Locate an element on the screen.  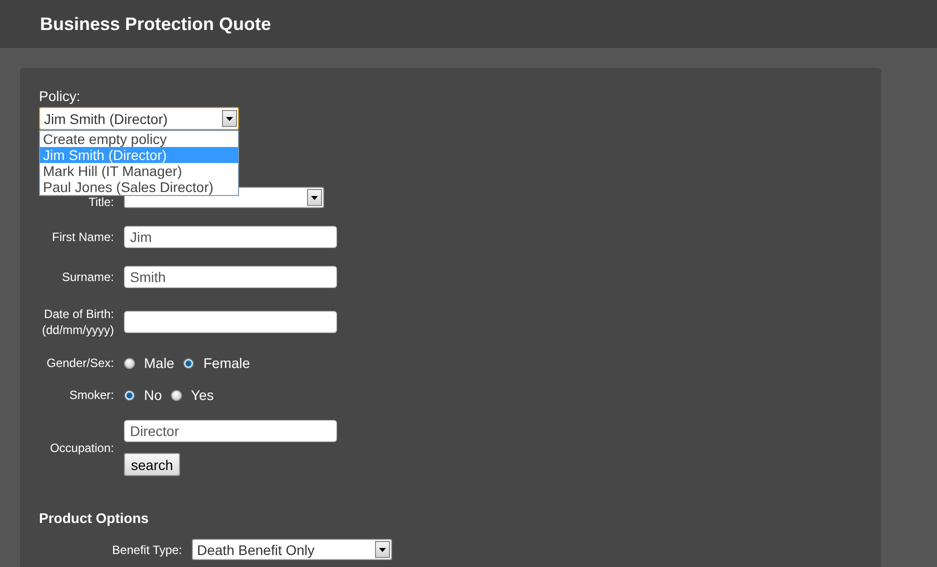
field-label: First Name: is located at coordinates (83, 237).